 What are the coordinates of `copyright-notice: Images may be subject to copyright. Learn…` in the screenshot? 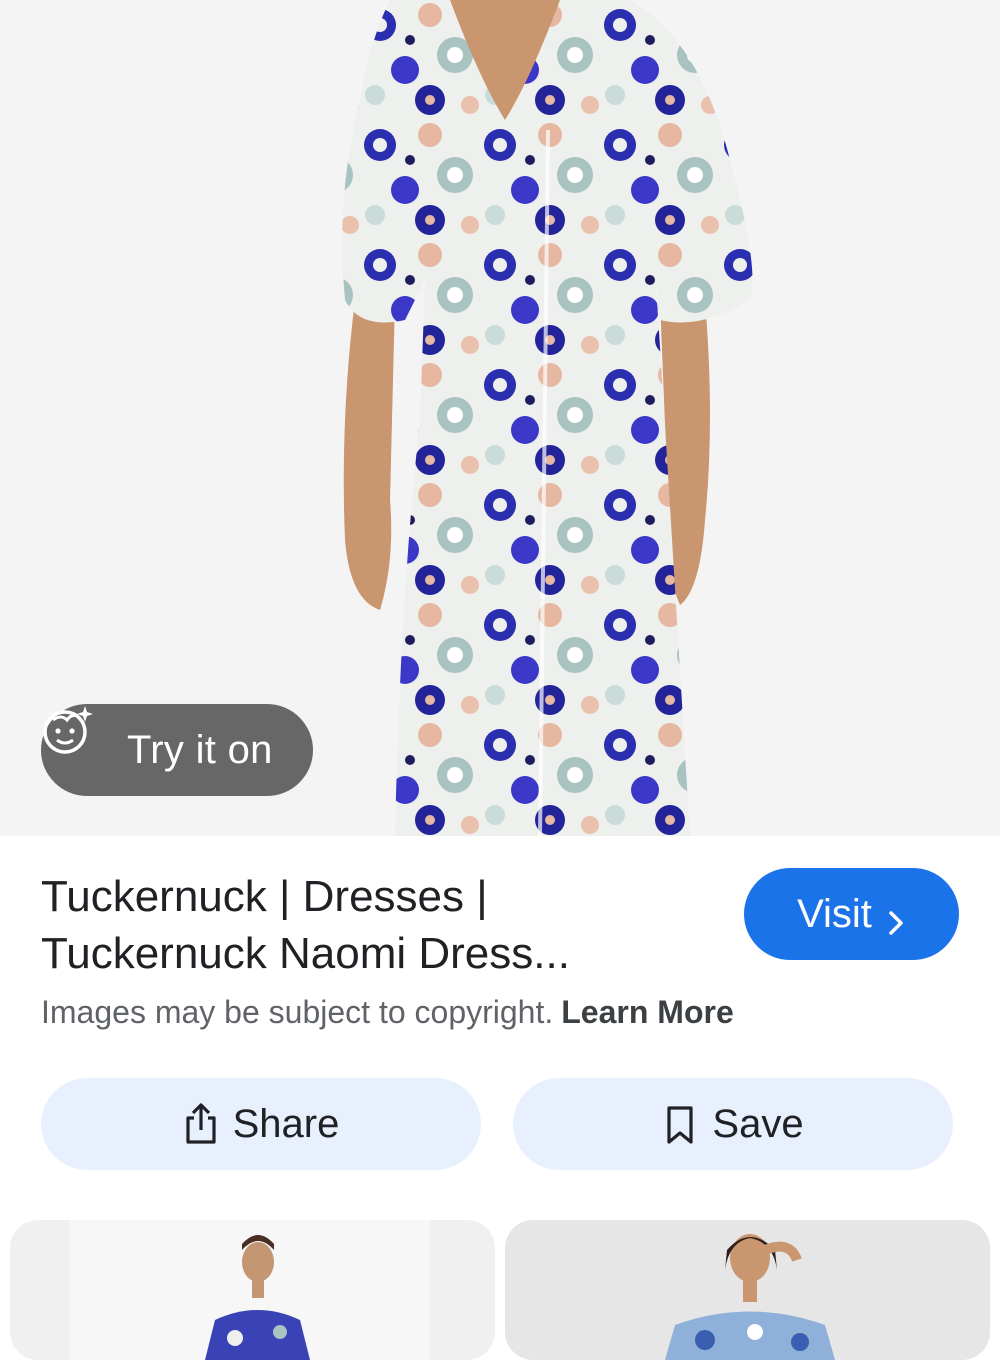 It's located at (387, 1012).